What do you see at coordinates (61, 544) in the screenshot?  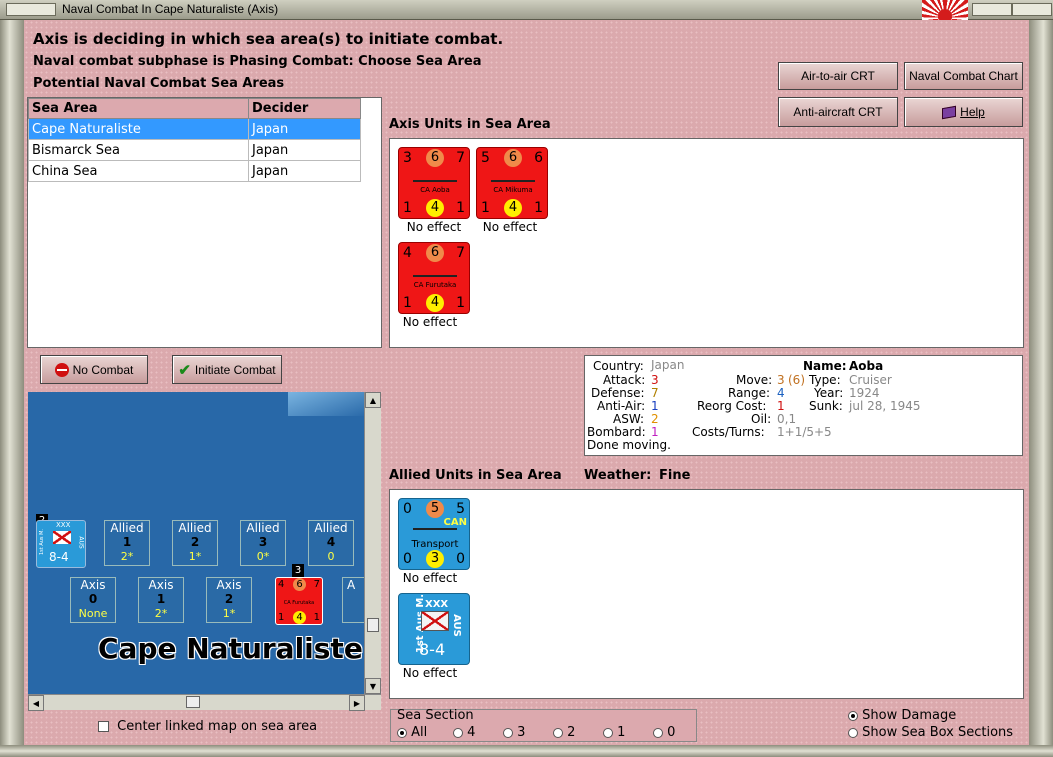 I see `map-allied-corps-counter: XXX 1st Aus M. AUS 8-4` at bounding box center [61, 544].